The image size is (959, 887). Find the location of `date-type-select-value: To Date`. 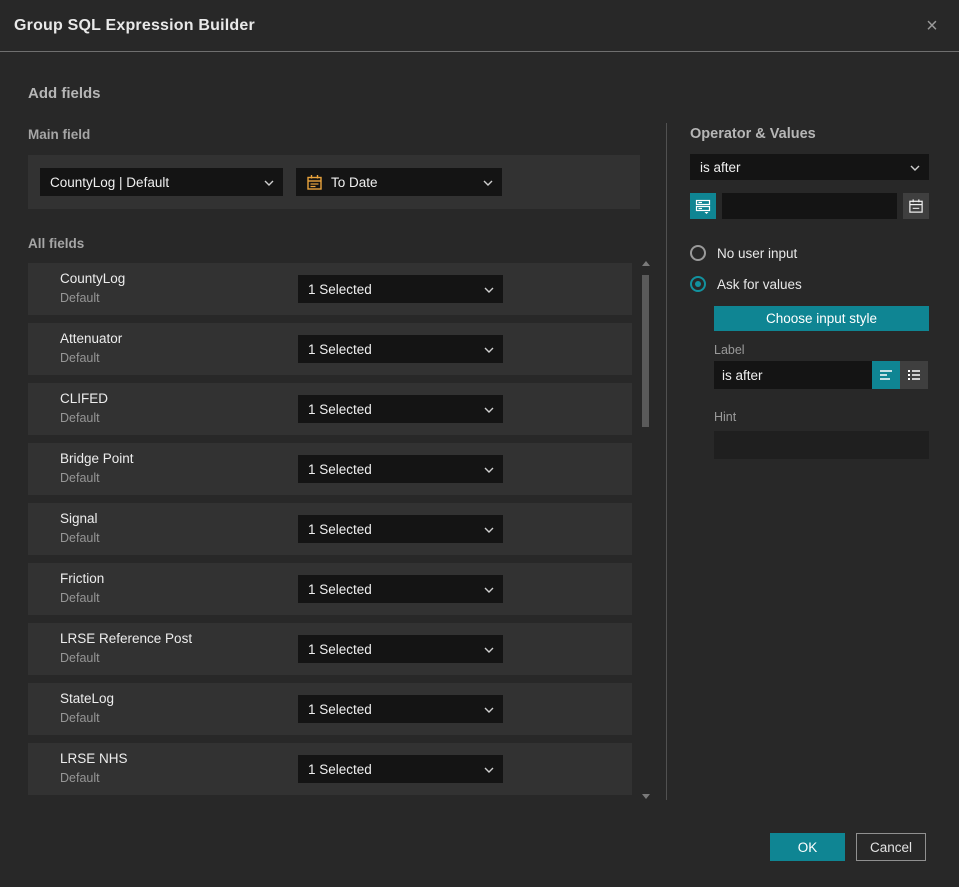

date-type-select-value: To Date is located at coordinates (354, 182).